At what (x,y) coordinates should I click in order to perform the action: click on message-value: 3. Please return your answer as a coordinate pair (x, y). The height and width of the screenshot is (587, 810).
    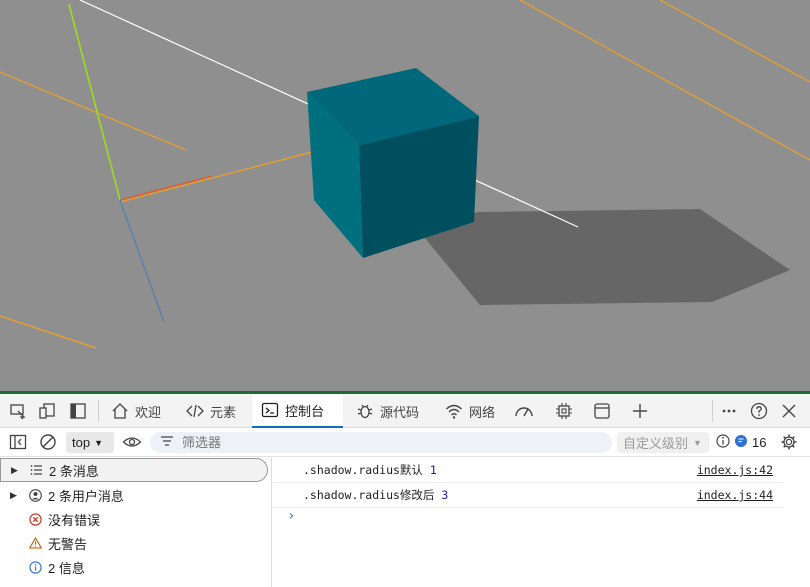
    Looking at the image, I should click on (445, 495).